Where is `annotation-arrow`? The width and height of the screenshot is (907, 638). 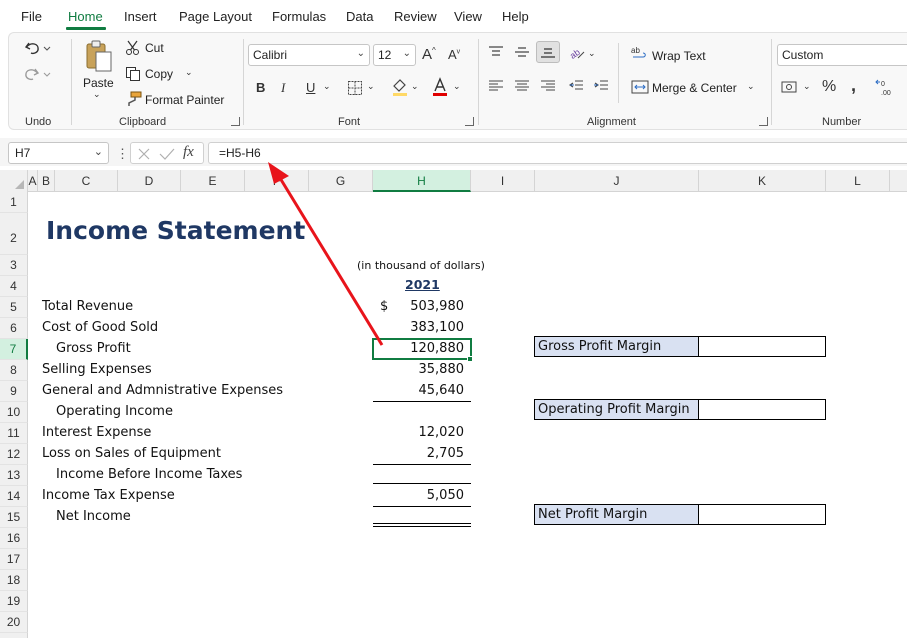 annotation-arrow is located at coordinates (326, 254).